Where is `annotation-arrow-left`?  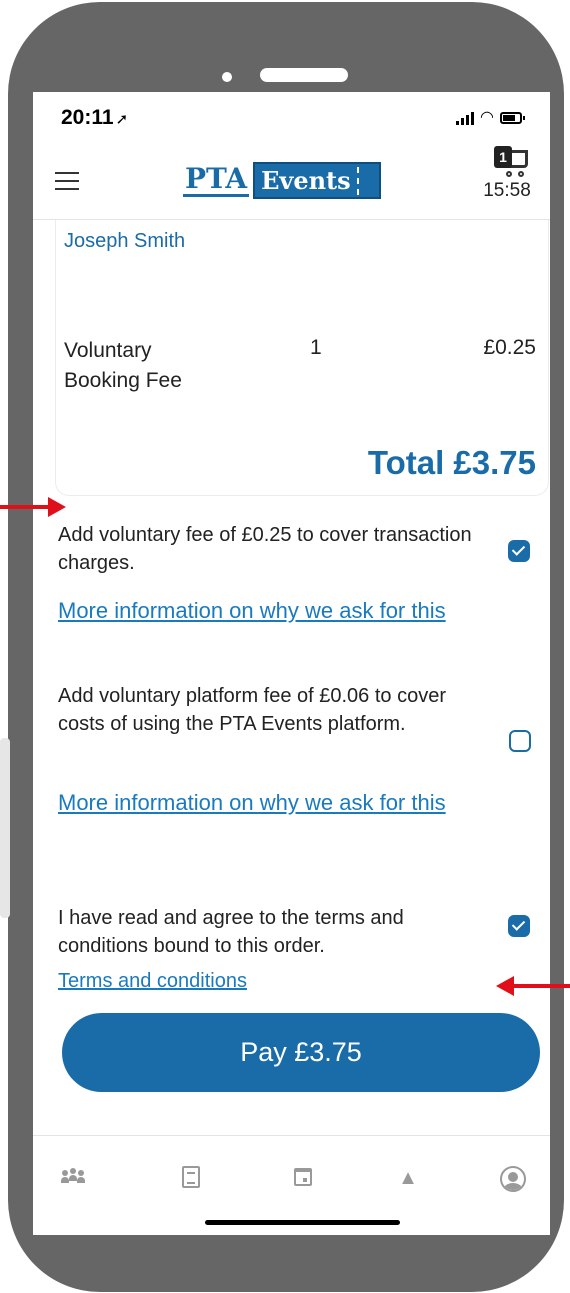
annotation-arrow-left is located at coordinates (533, 986).